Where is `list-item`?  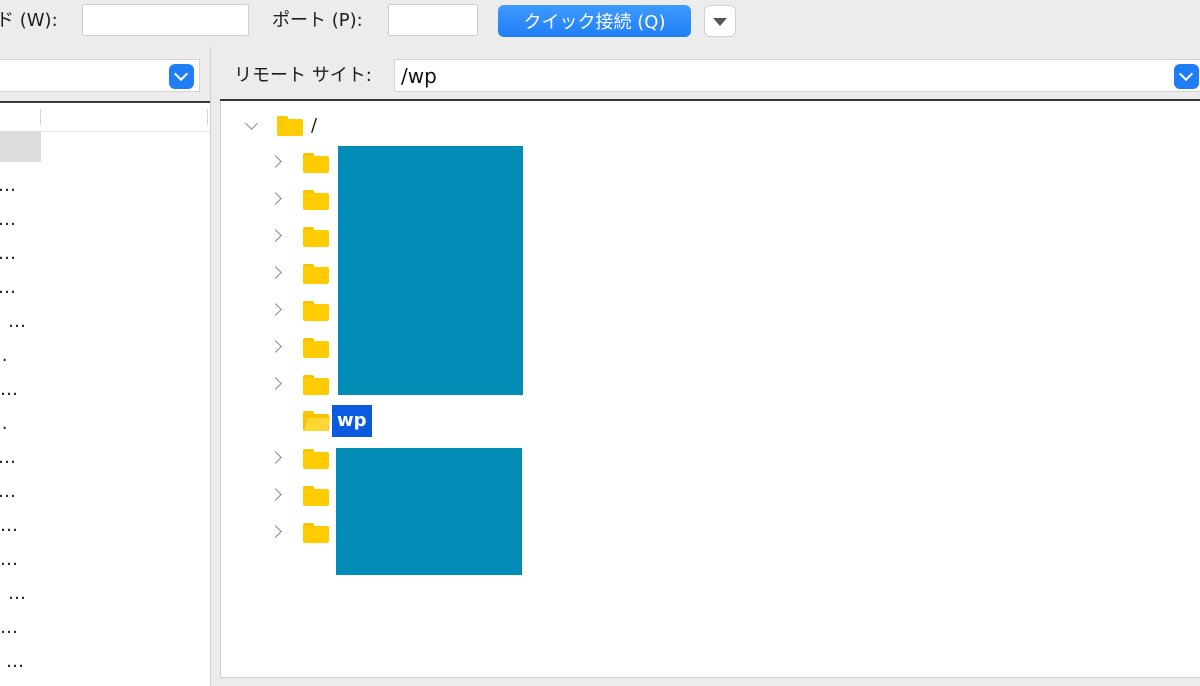
list-item is located at coordinates (105, 148).